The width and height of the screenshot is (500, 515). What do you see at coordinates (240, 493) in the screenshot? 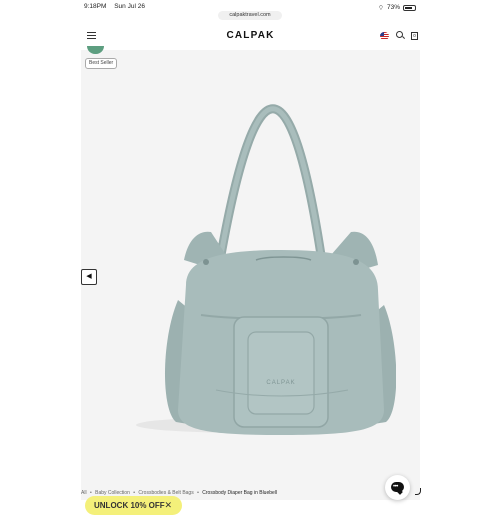
I see `breadcrumb-current: Crossbody Diaper Bag in Bluebell` at bounding box center [240, 493].